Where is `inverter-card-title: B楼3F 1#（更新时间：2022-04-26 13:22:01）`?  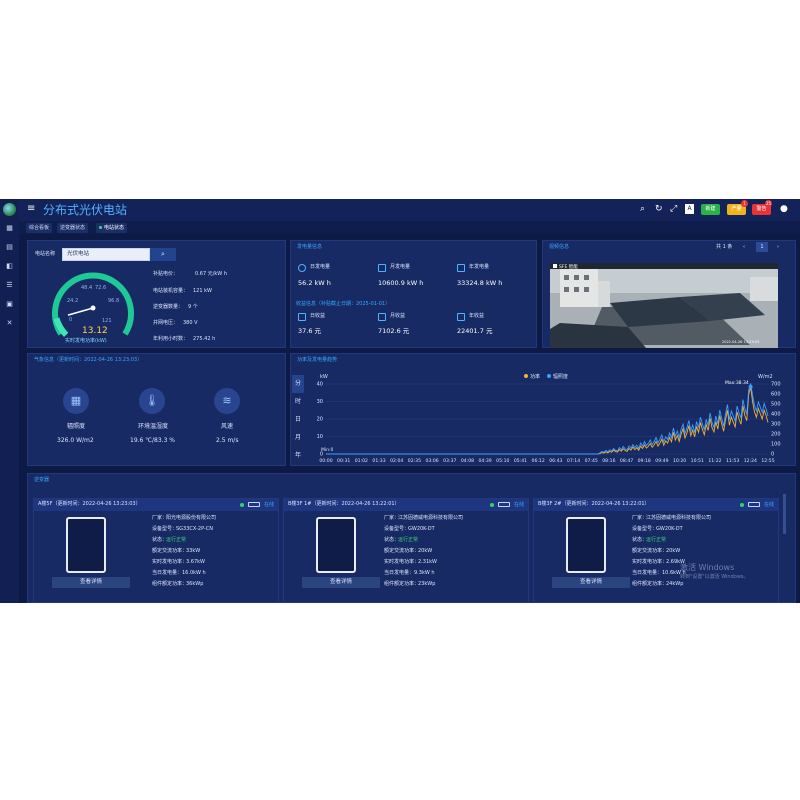 inverter-card-title: B楼3F 1#（更新时间：2022-04-26 13:22:01） is located at coordinates (344, 504).